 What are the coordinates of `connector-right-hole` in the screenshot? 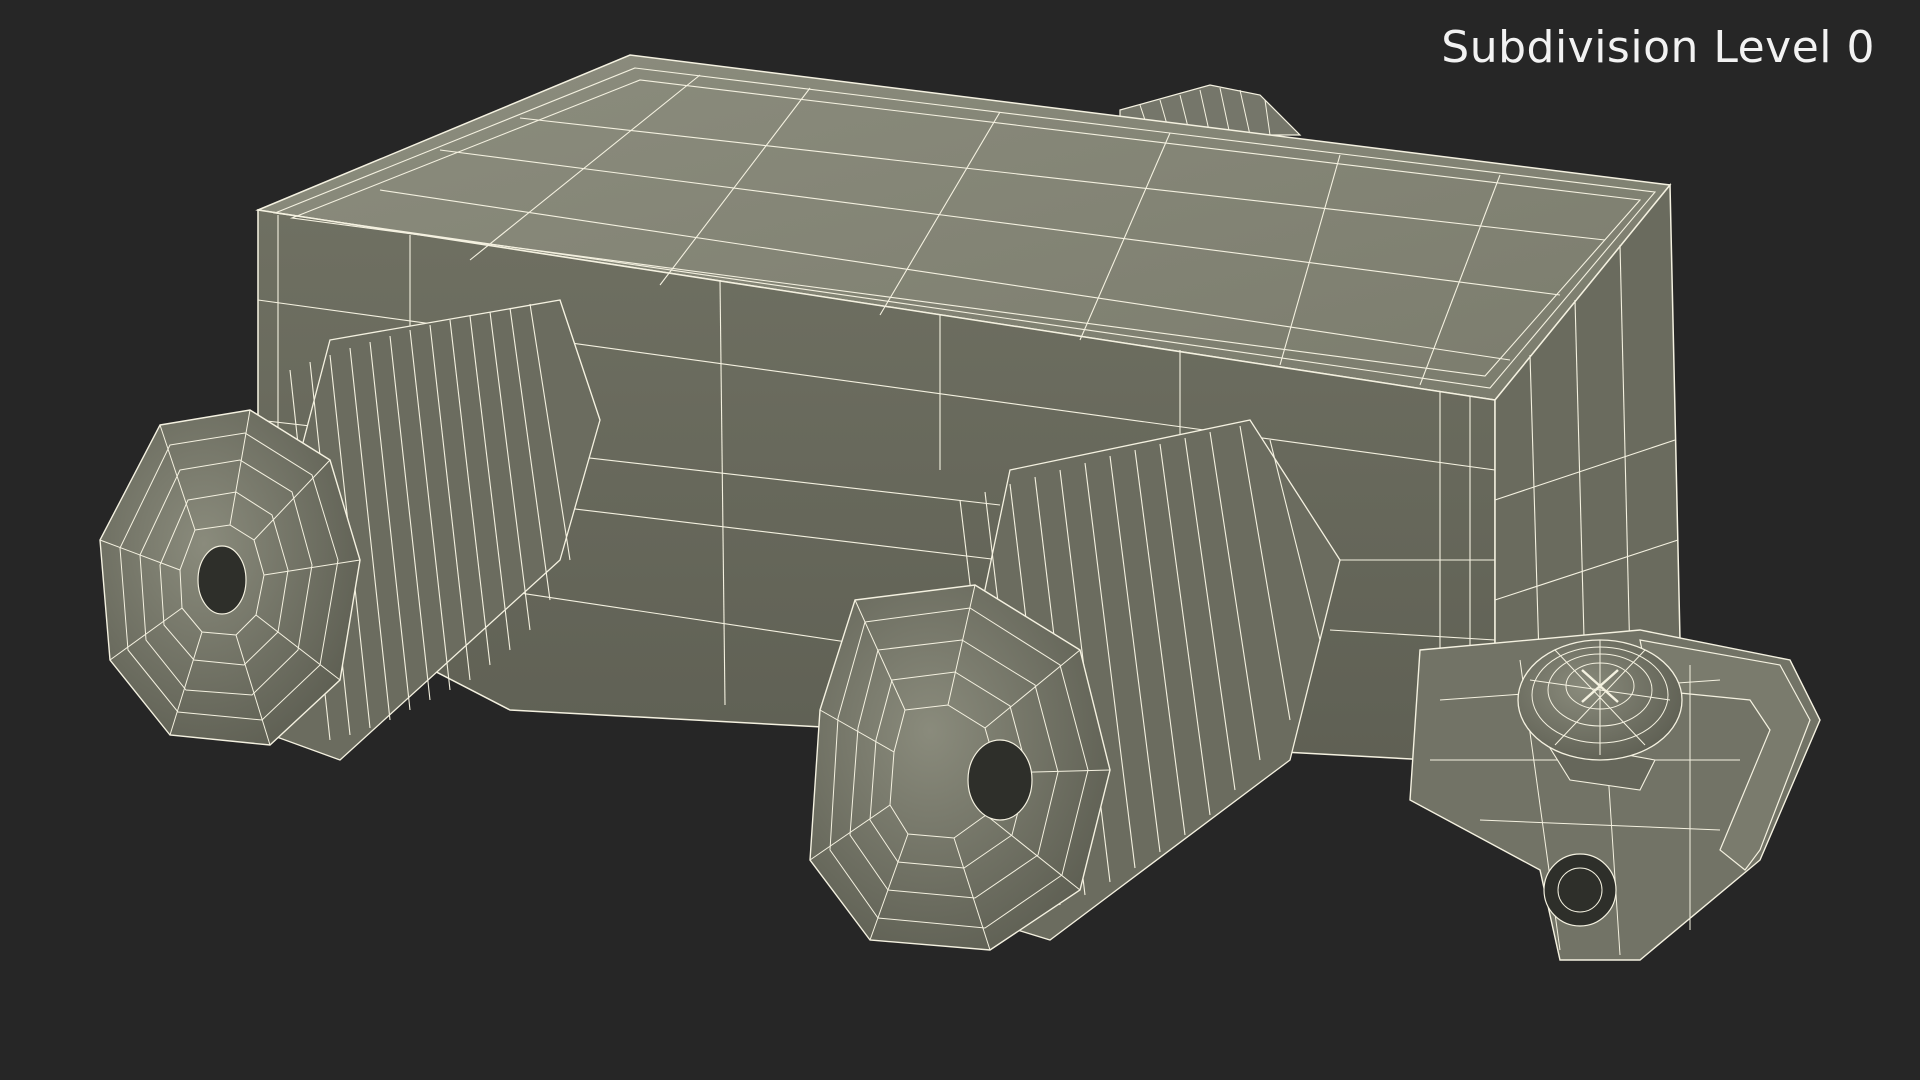 It's located at (1000, 780).